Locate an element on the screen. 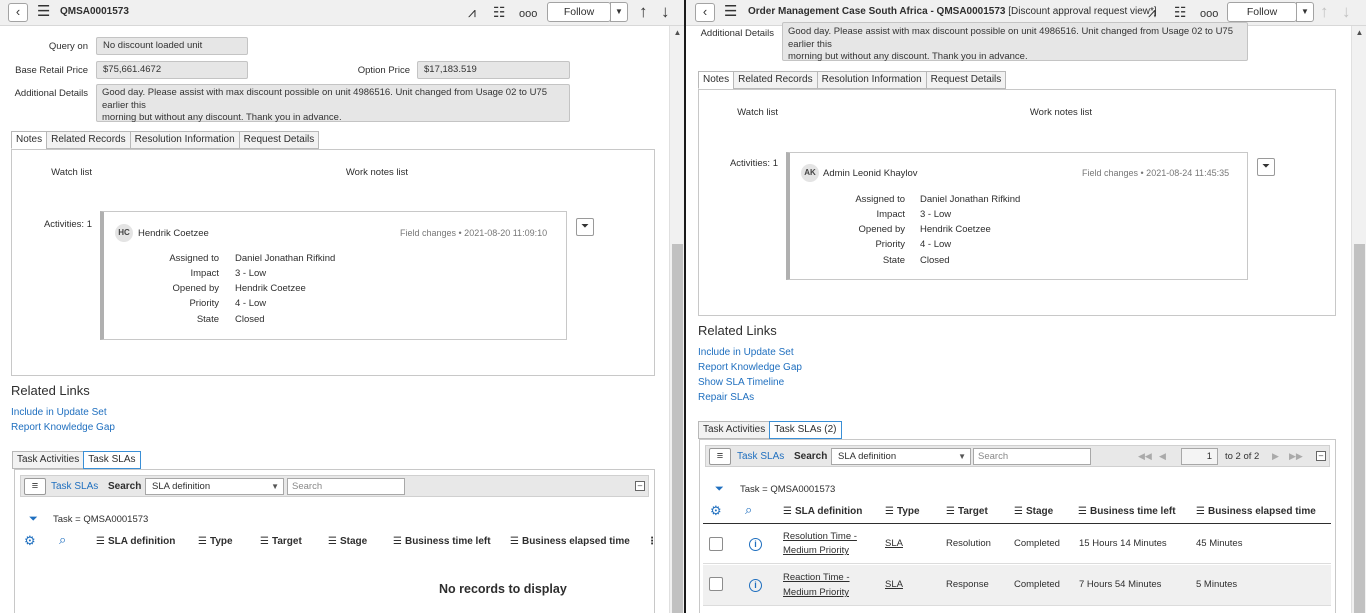 The height and width of the screenshot is (613, 1366). column-header-sla-definition: ☰ SLA definition is located at coordinates (135, 541).